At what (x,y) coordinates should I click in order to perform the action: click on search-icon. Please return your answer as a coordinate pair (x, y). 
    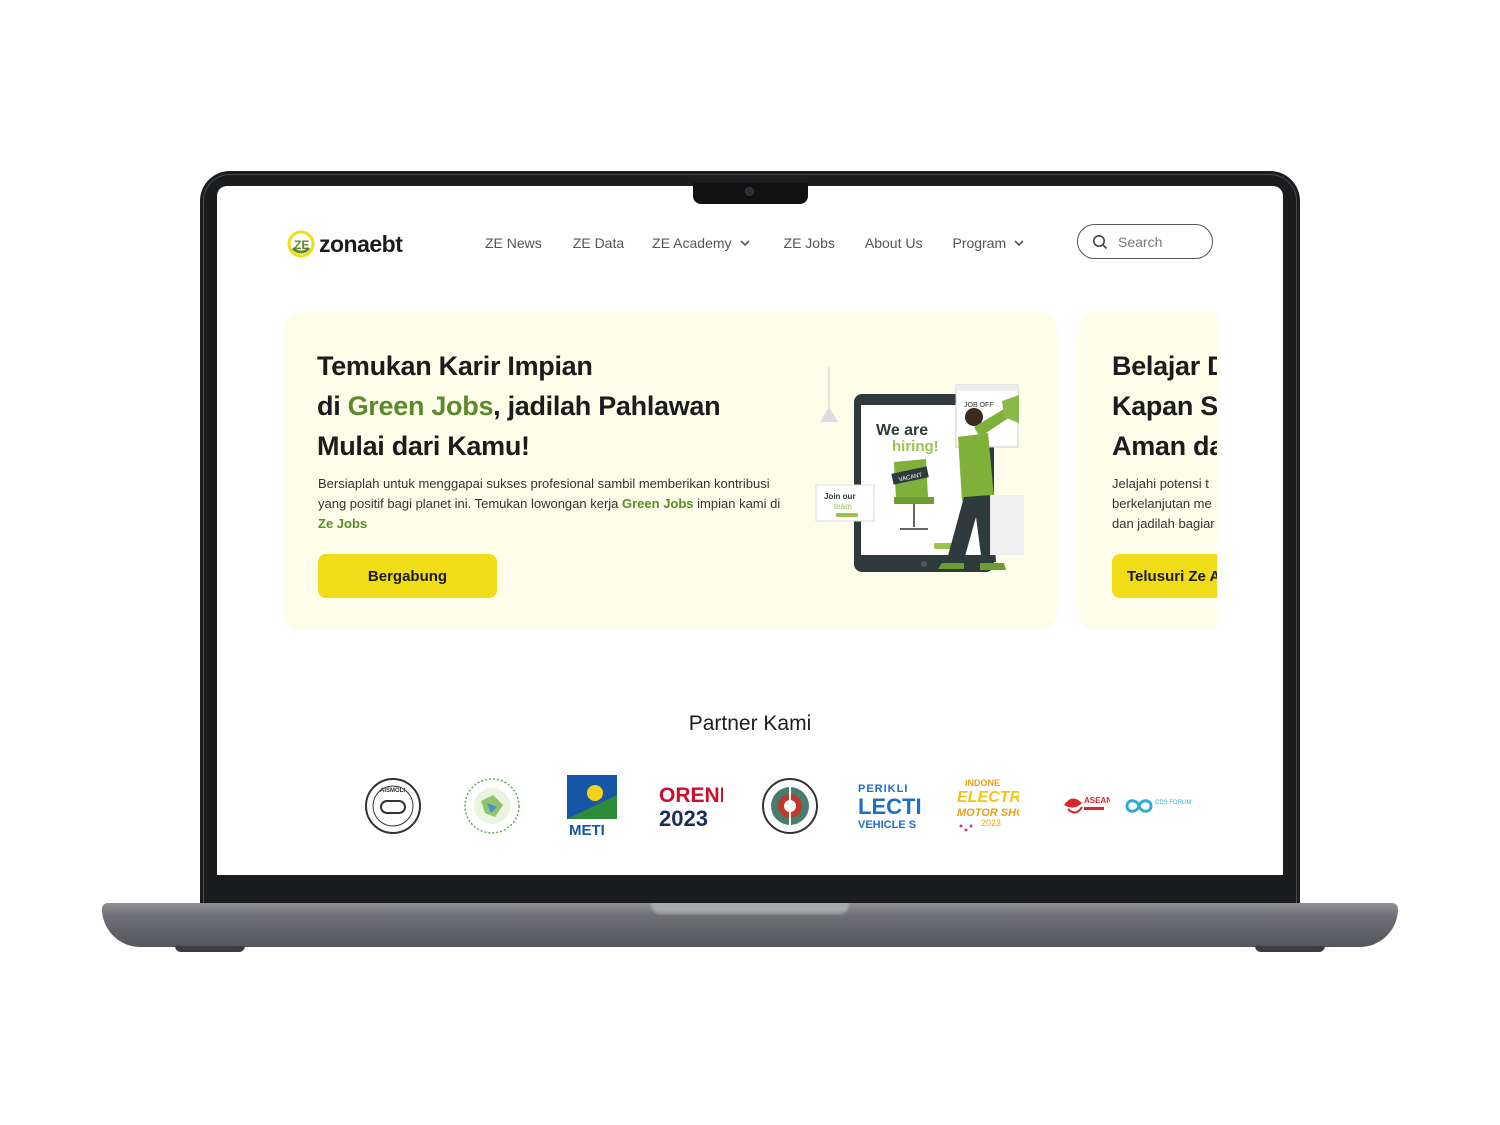
    Looking at the image, I should click on (1100, 241).